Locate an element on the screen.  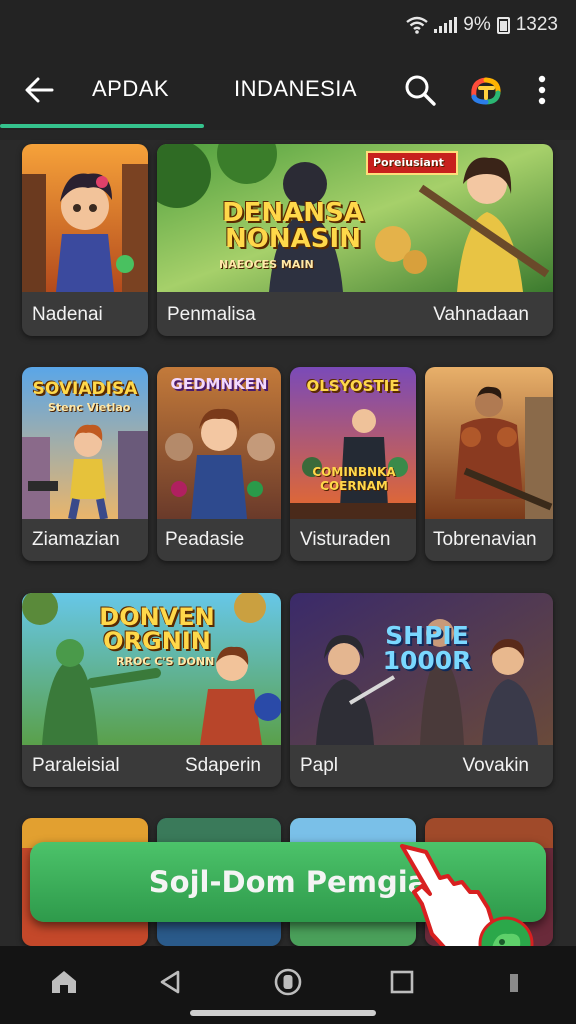
more-vert-icon is located at coordinates (542, 90).